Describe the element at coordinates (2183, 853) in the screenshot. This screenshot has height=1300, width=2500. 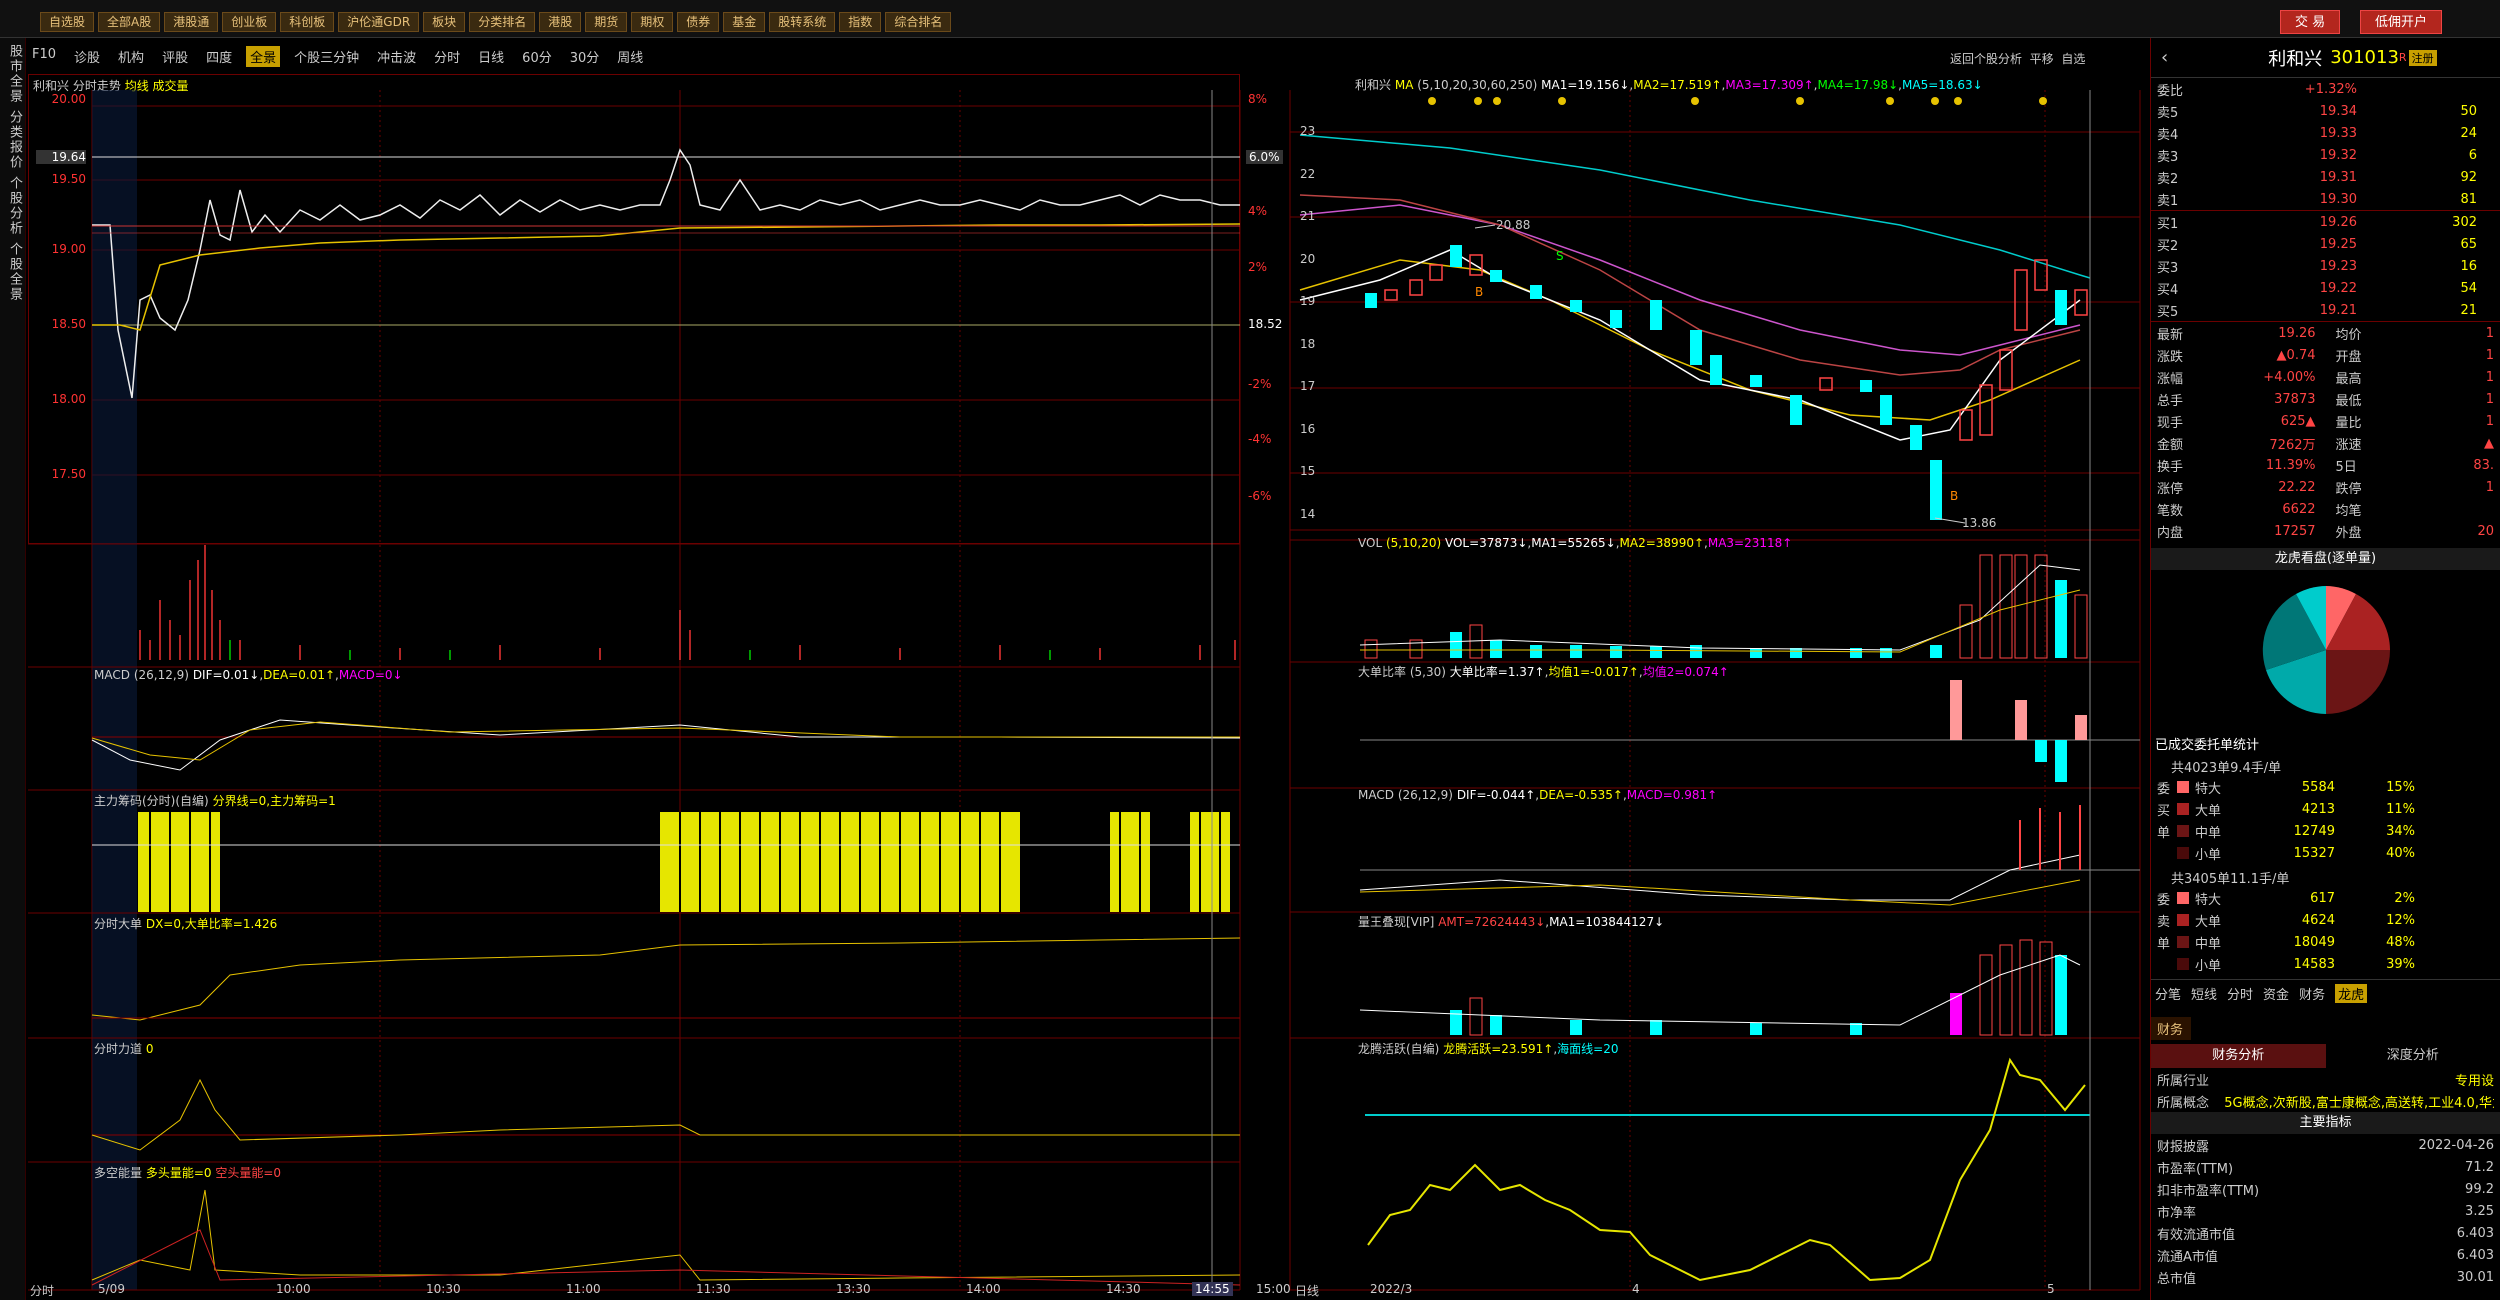
I see `legend-swatch` at that location.